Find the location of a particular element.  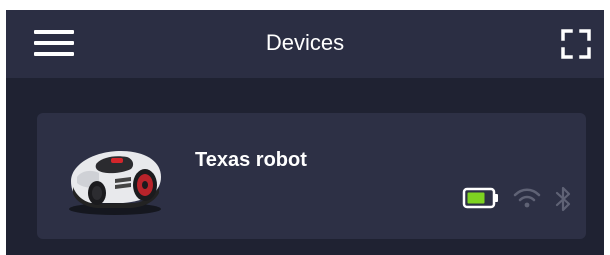

robot-lawnmower-image is located at coordinates (115, 176).